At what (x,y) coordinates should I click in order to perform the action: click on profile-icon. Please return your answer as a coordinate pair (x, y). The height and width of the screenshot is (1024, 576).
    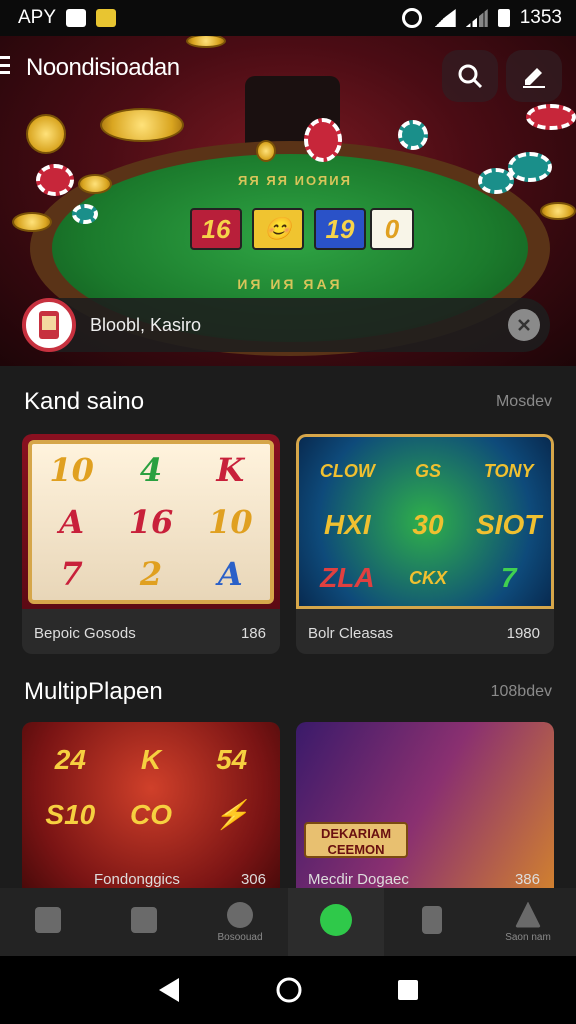
    Looking at the image, I should click on (528, 914).